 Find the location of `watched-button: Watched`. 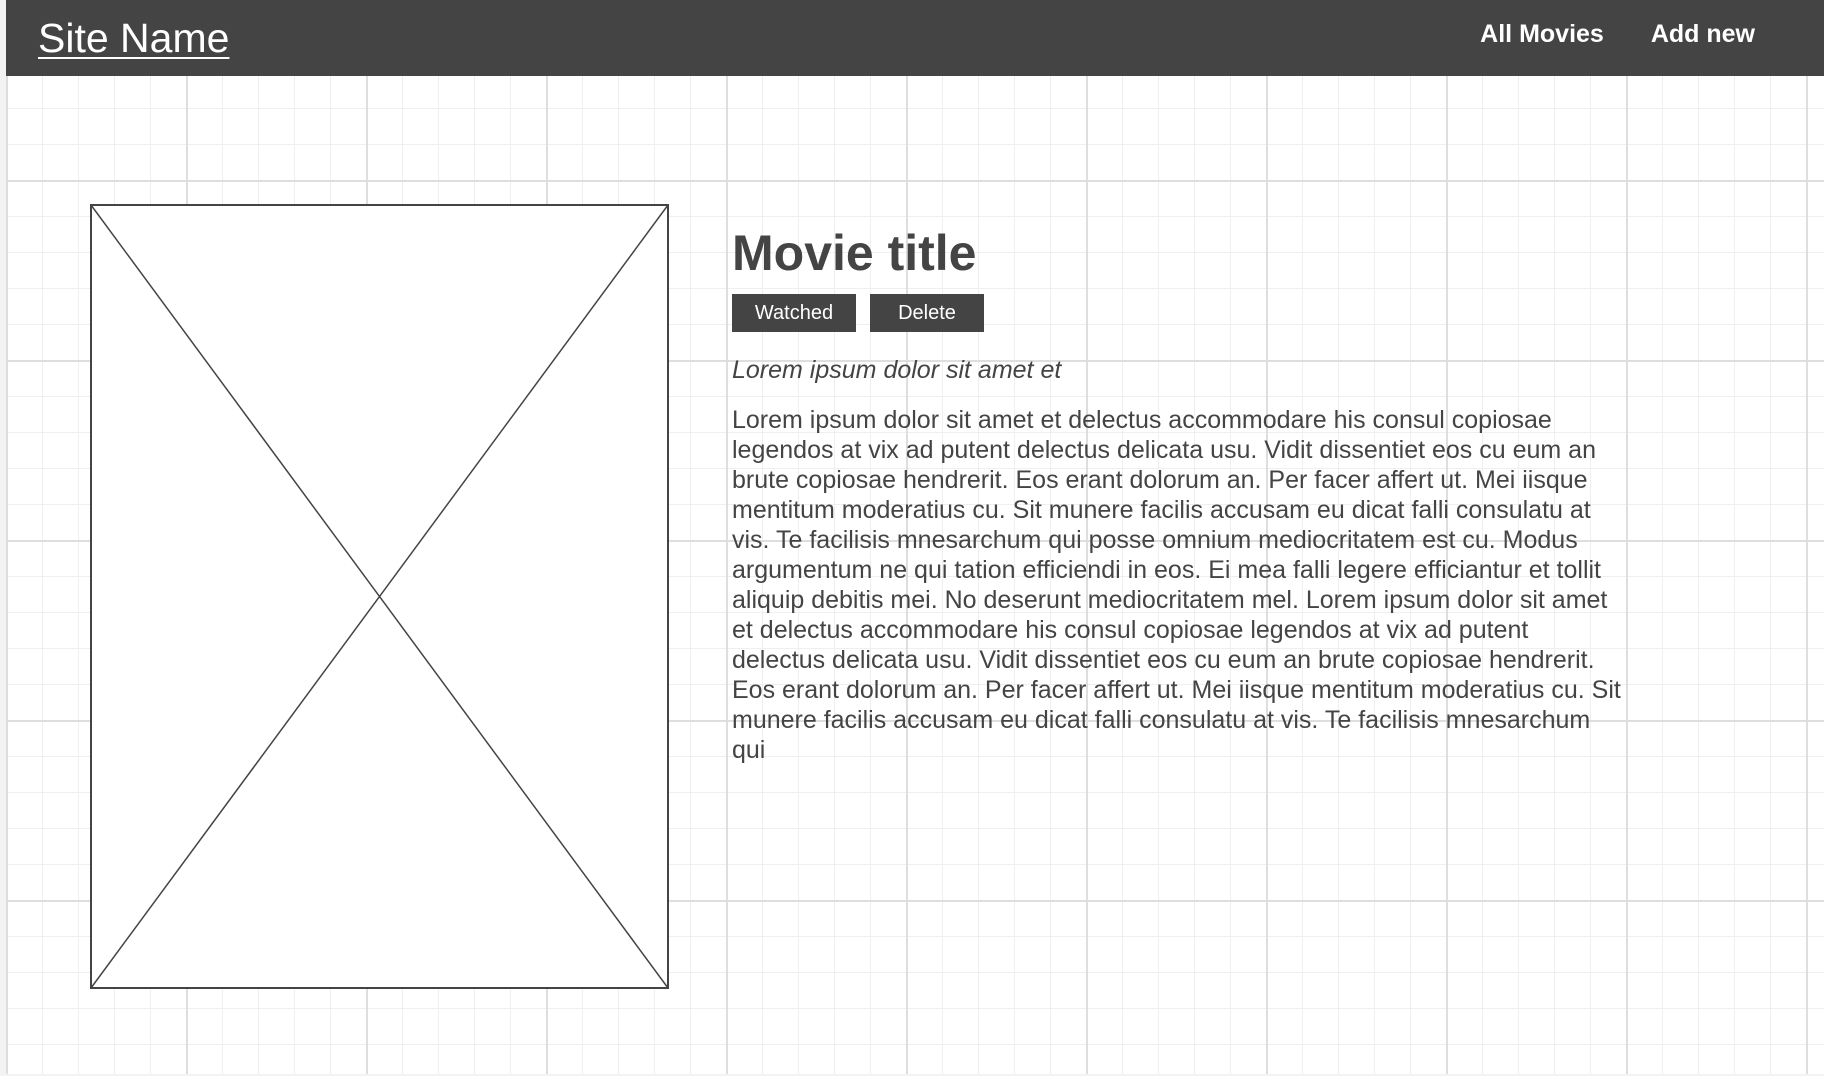

watched-button: Watched is located at coordinates (794, 313).